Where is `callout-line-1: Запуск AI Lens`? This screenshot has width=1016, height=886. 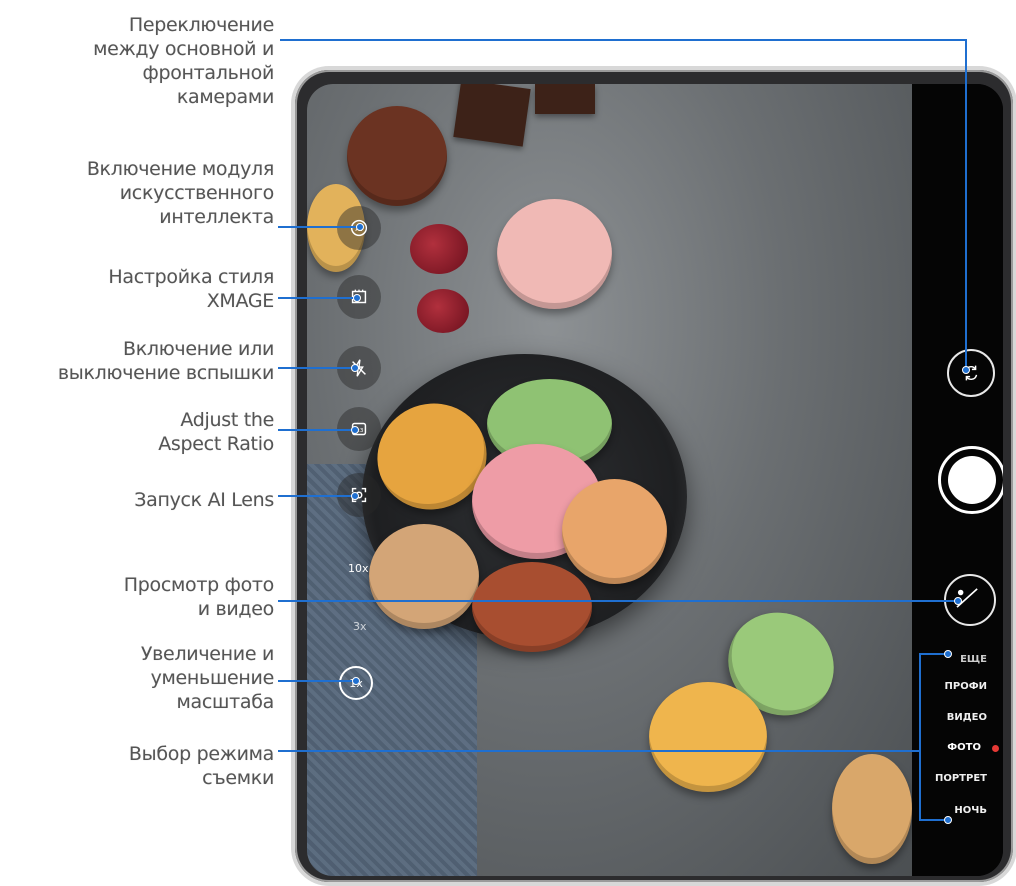
callout-line-1: Запуск AI Lens is located at coordinates (204, 500).